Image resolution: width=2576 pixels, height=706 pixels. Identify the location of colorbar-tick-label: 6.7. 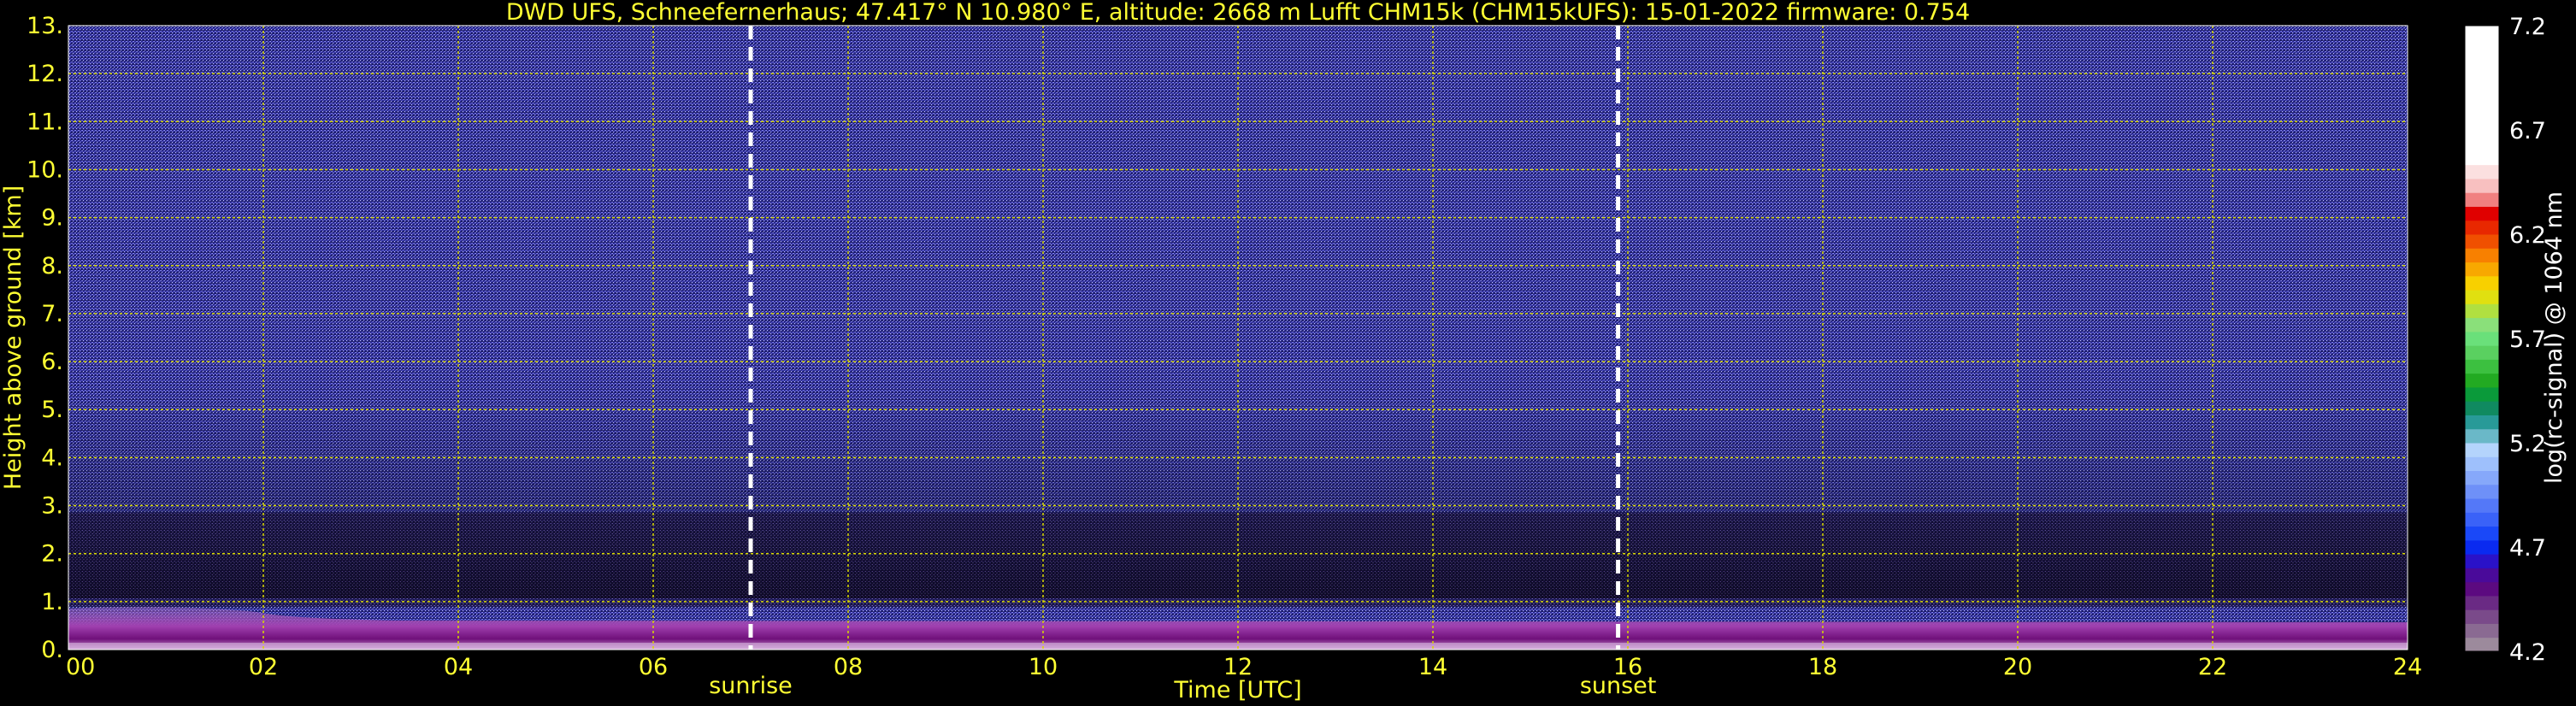
(2527, 131).